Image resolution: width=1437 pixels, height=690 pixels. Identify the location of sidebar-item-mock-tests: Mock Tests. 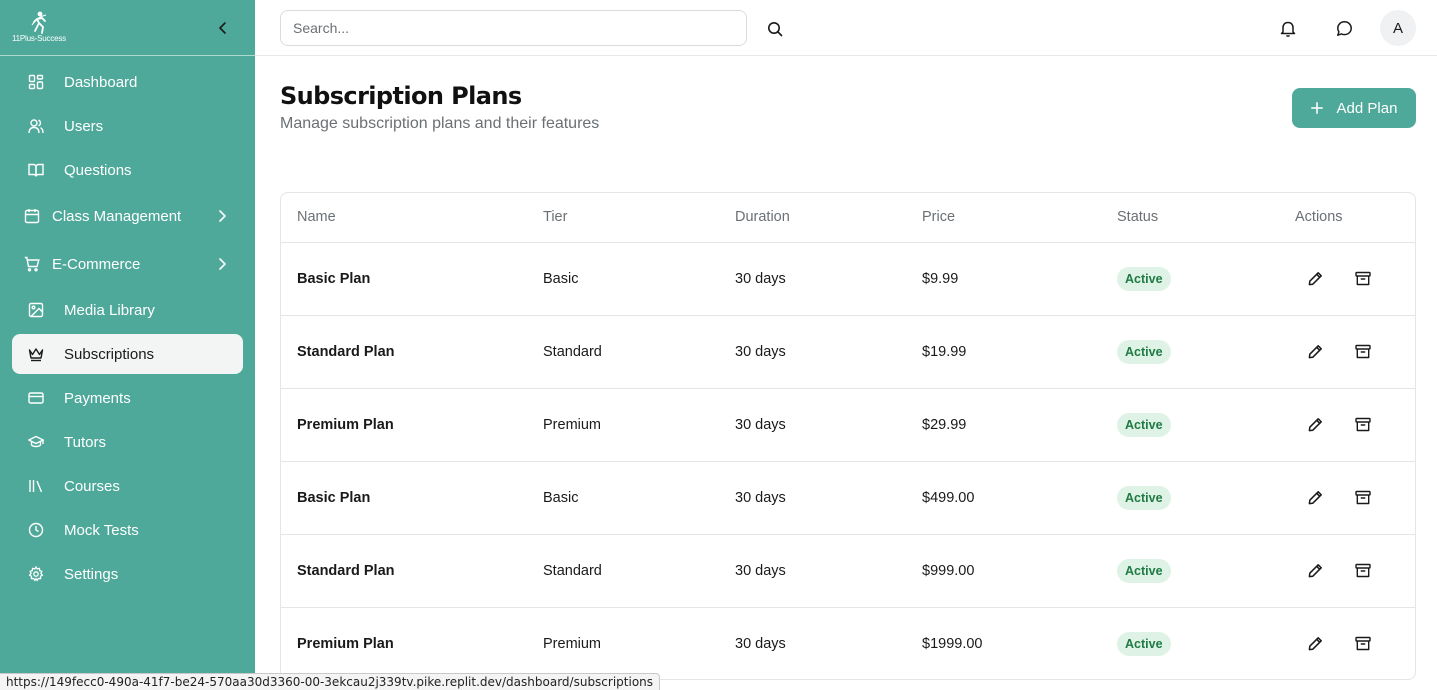
(127, 530).